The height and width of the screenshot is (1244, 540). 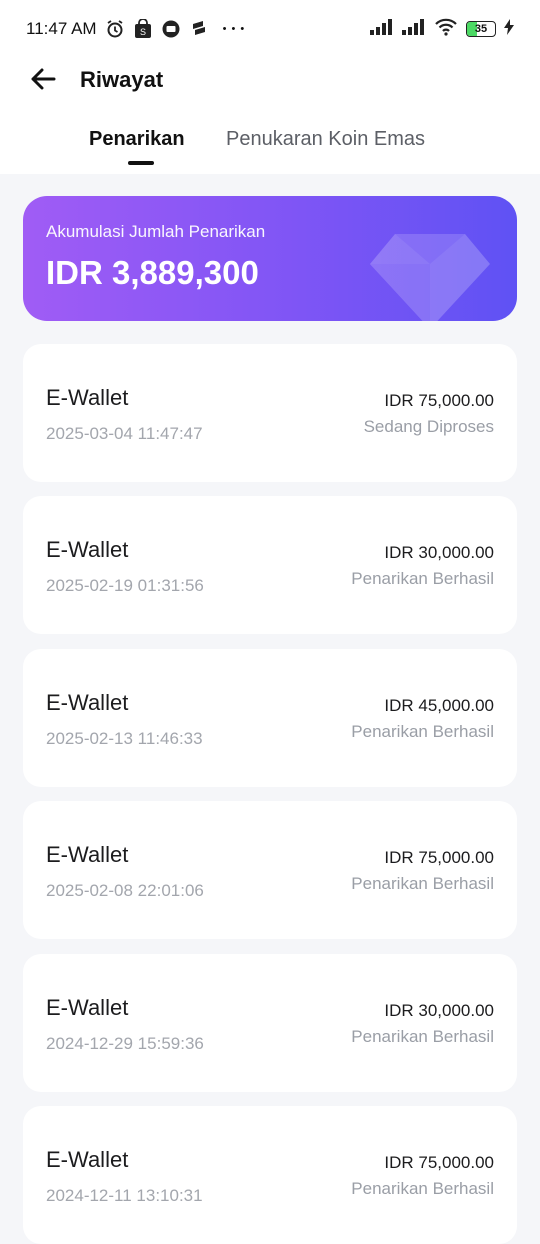 What do you see at coordinates (61, 28) in the screenshot?
I see `status-time: 11:47 AM` at bounding box center [61, 28].